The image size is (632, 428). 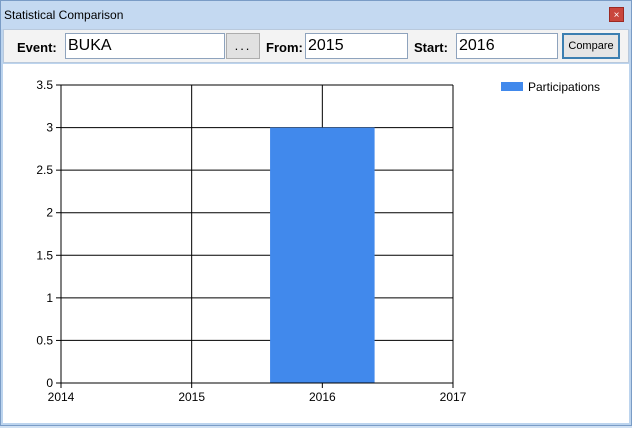 I want to click on event-label: Event:, so click(x=37, y=47).